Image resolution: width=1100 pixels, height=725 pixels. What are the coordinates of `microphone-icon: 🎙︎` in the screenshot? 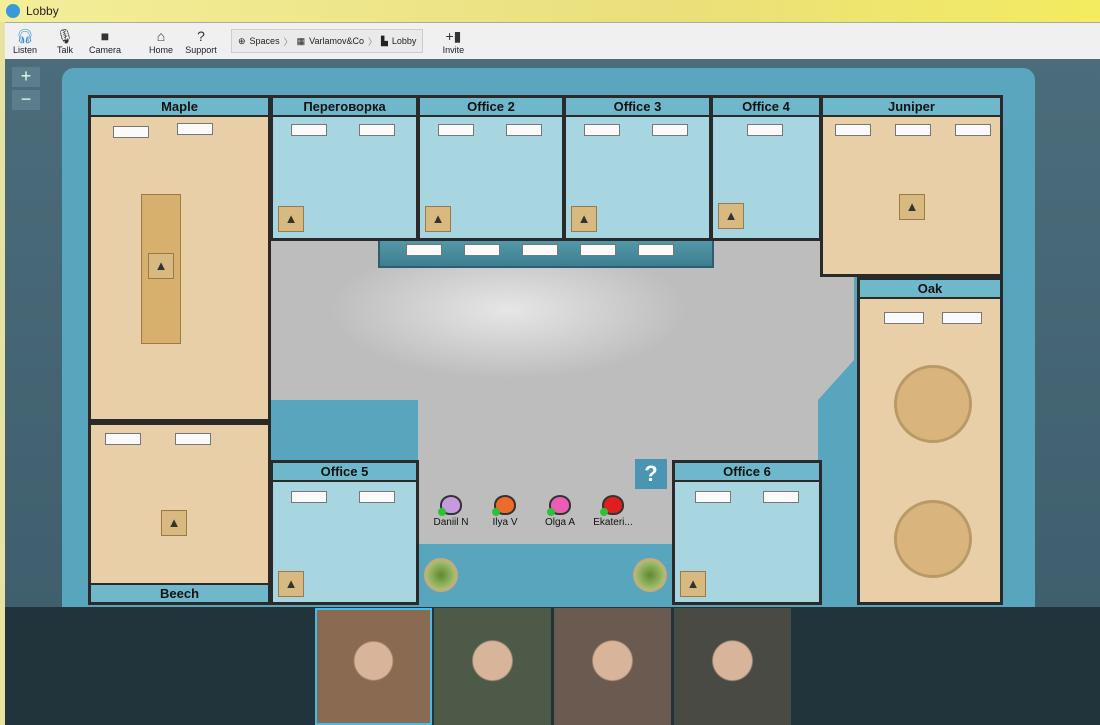 It's located at (65, 35).